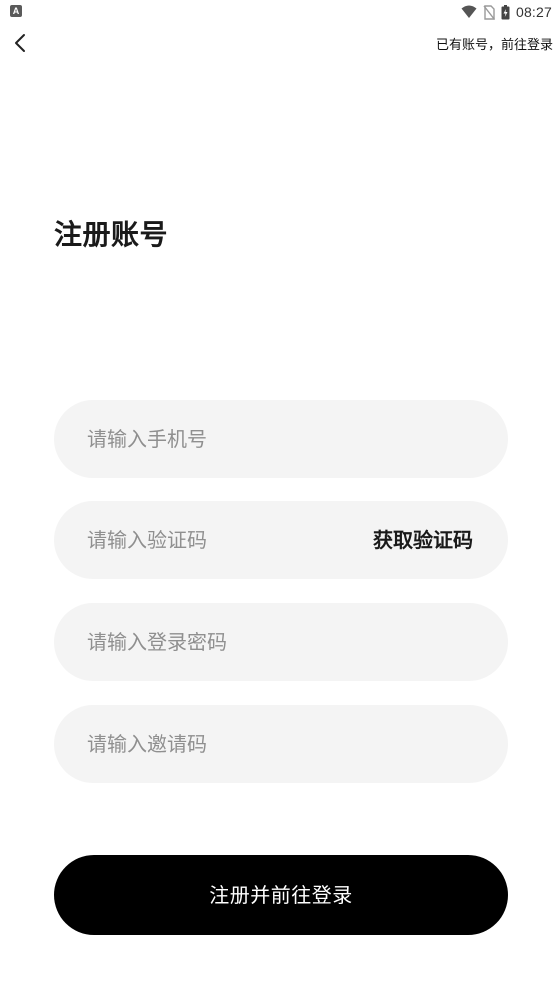 The image size is (559, 997). Describe the element at coordinates (111, 234) in the screenshot. I see `page-title: 注册账号` at that location.